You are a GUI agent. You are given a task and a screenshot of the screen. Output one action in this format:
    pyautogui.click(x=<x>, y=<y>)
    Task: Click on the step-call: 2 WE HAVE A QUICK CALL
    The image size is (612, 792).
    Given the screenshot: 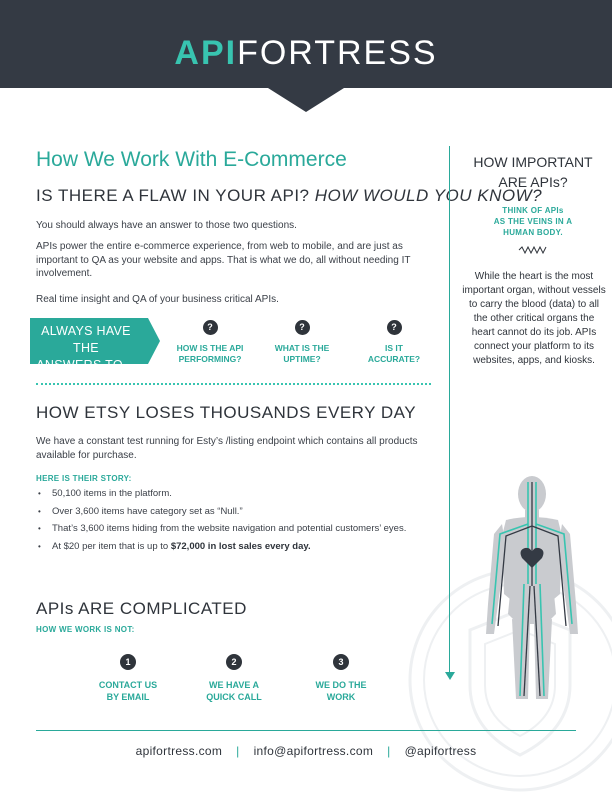 What is the action you would take?
    pyautogui.click(x=234, y=677)
    